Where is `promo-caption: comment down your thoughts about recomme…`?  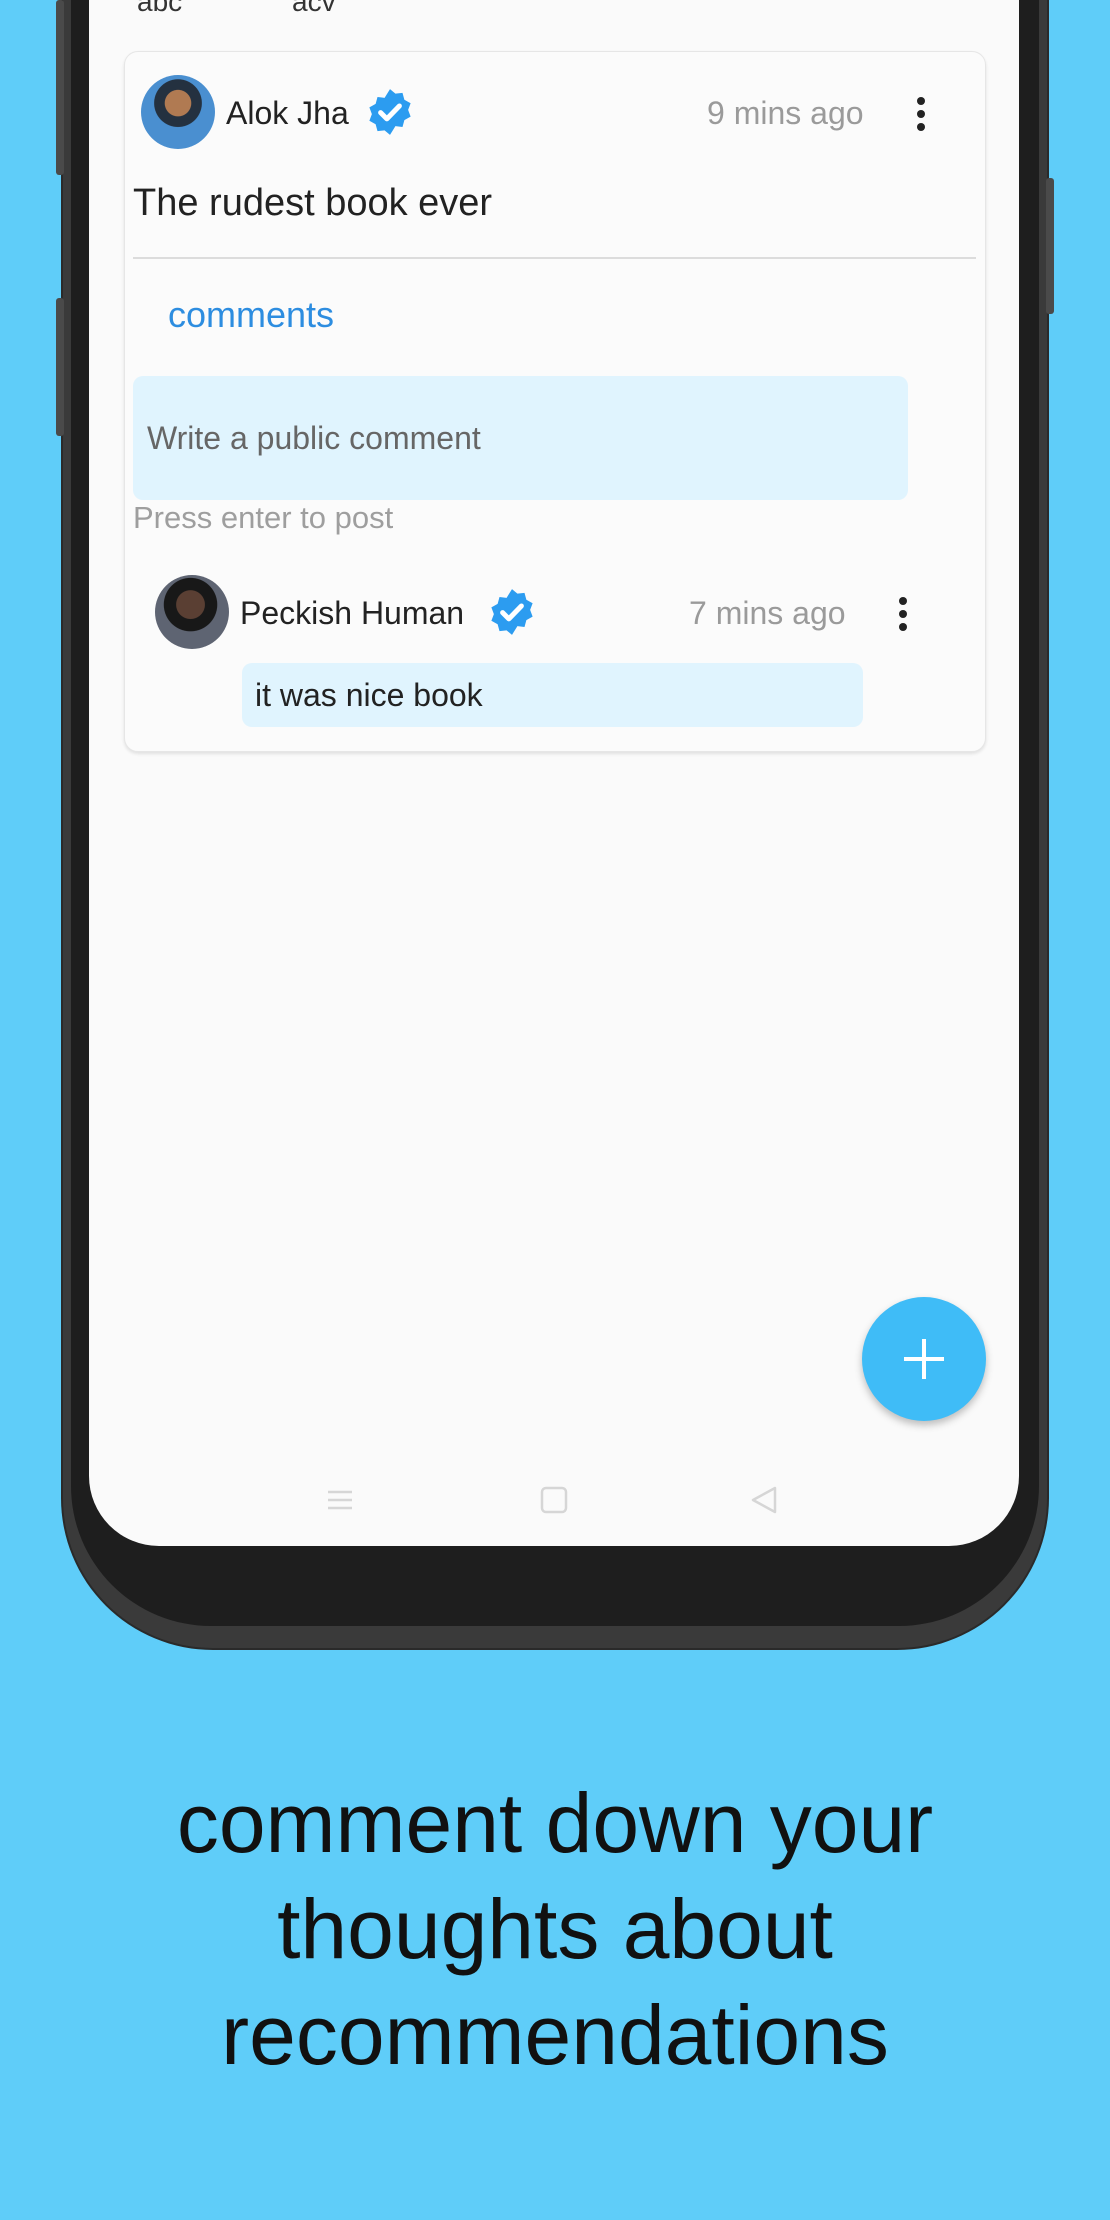 promo-caption: comment down your thoughts about recomme… is located at coordinates (555, 1929).